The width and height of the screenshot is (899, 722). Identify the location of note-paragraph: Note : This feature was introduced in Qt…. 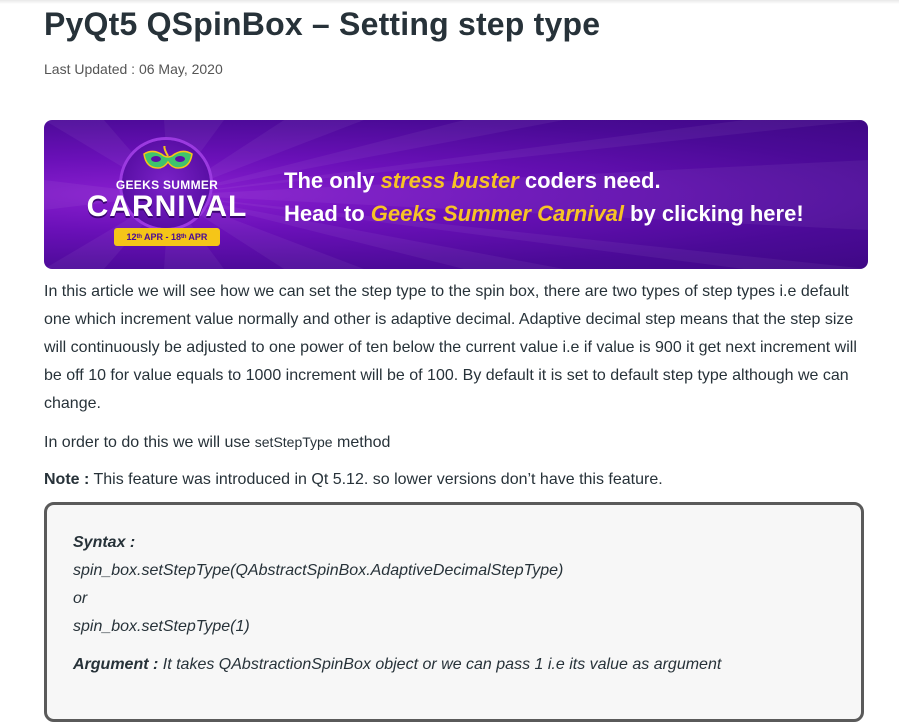
(353, 480).